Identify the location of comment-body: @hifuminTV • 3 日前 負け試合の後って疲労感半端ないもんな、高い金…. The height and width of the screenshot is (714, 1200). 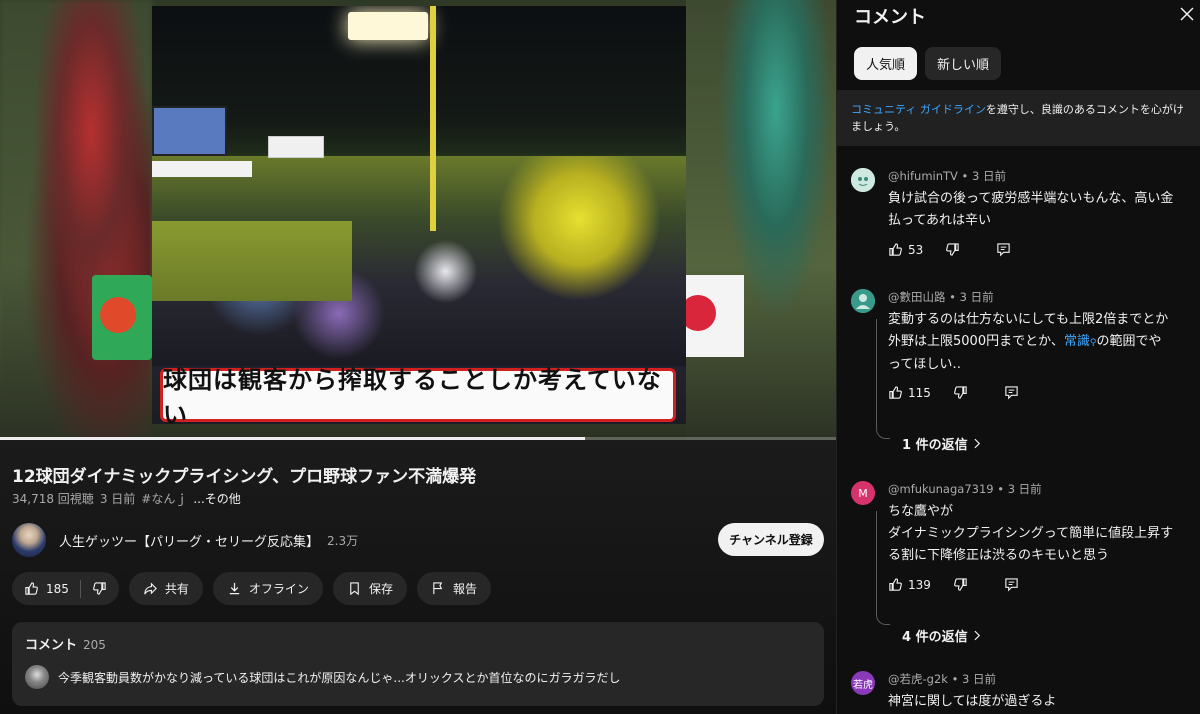
(1038, 200).